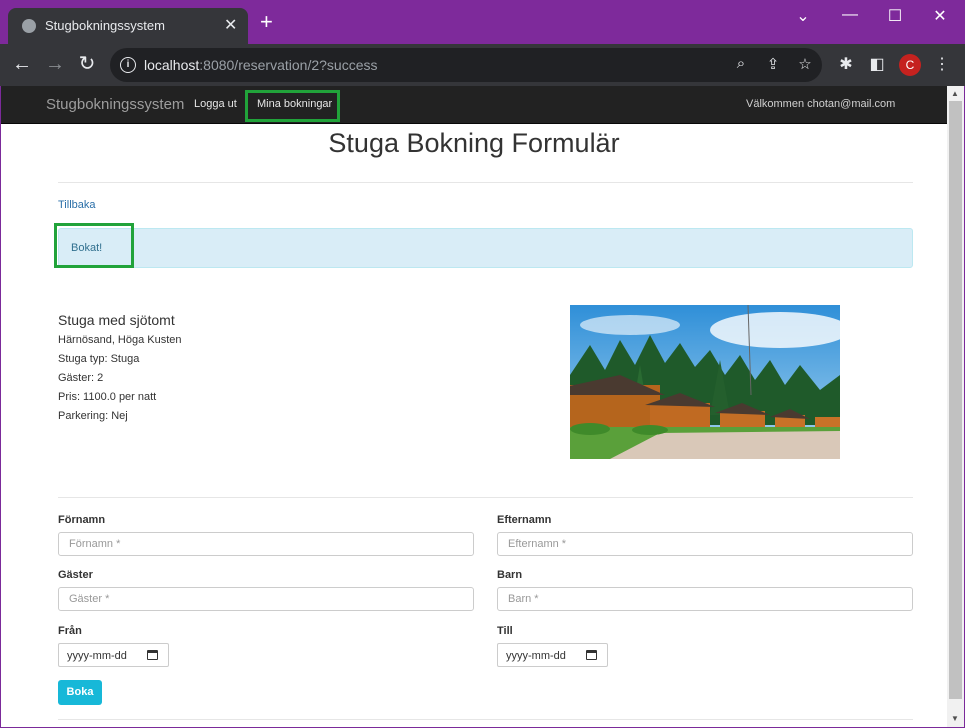 The image size is (965, 728). What do you see at coordinates (505, 631) in the screenshot?
I see `to-label: Till` at bounding box center [505, 631].